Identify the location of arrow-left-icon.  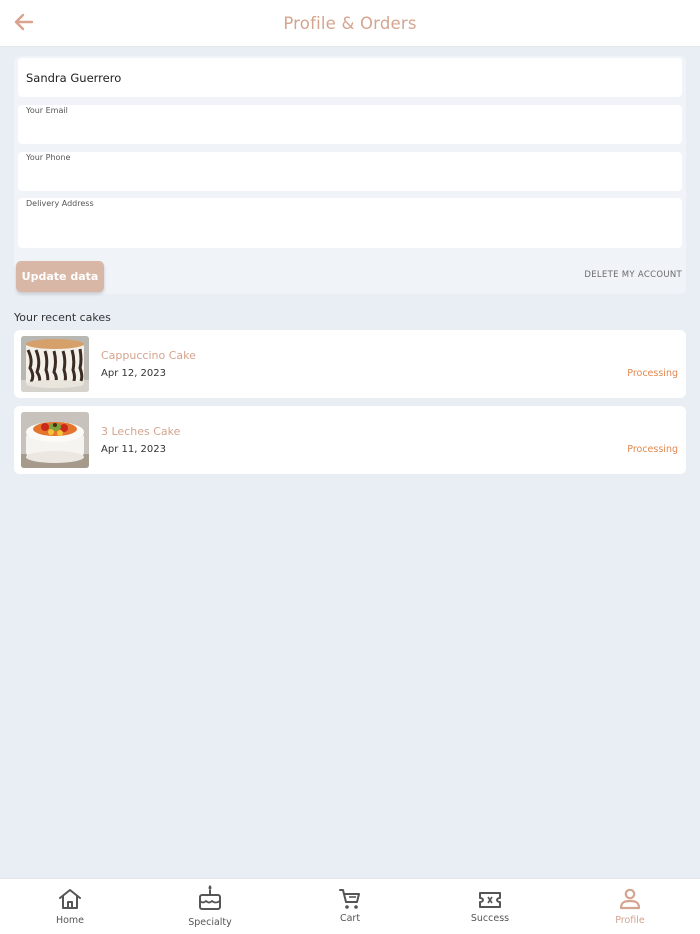
(24, 24).